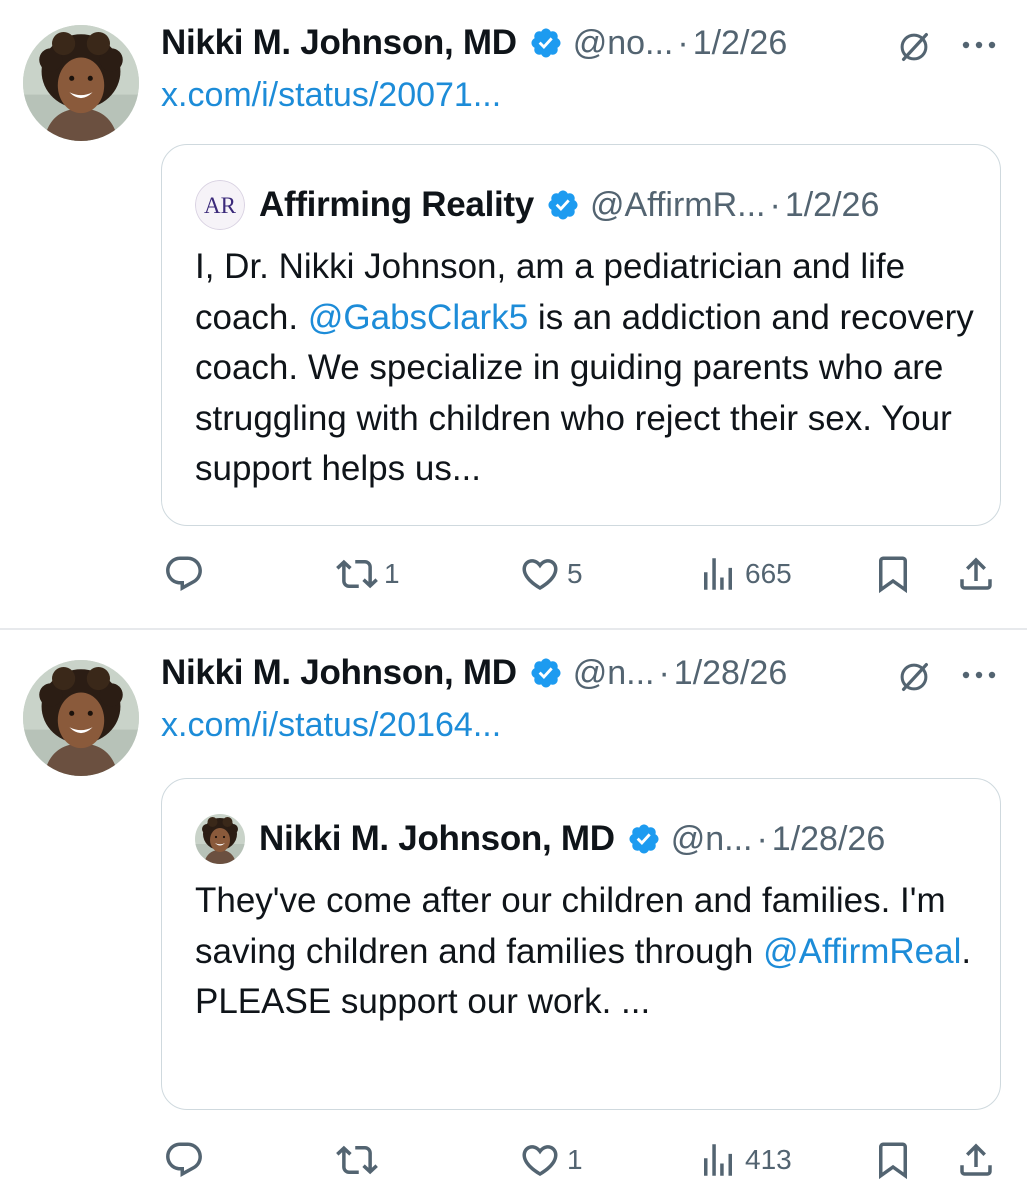  What do you see at coordinates (832, 205) in the screenshot?
I see `quoted-tweet-date: 1/2/26` at bounding box center [832, 205].